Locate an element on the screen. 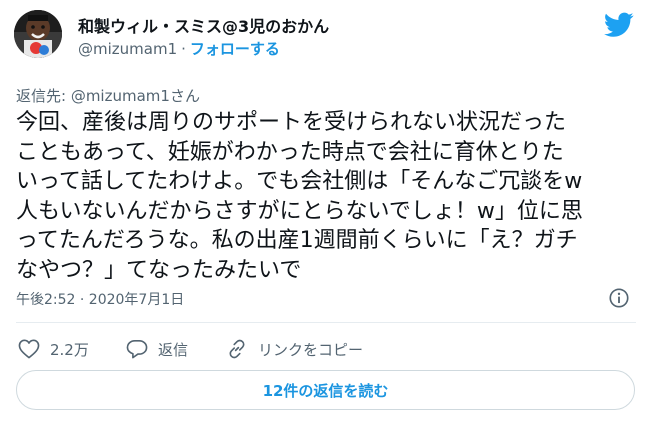 This screenshot has height=425, width=652. divider is located at coordinates (326, 322).